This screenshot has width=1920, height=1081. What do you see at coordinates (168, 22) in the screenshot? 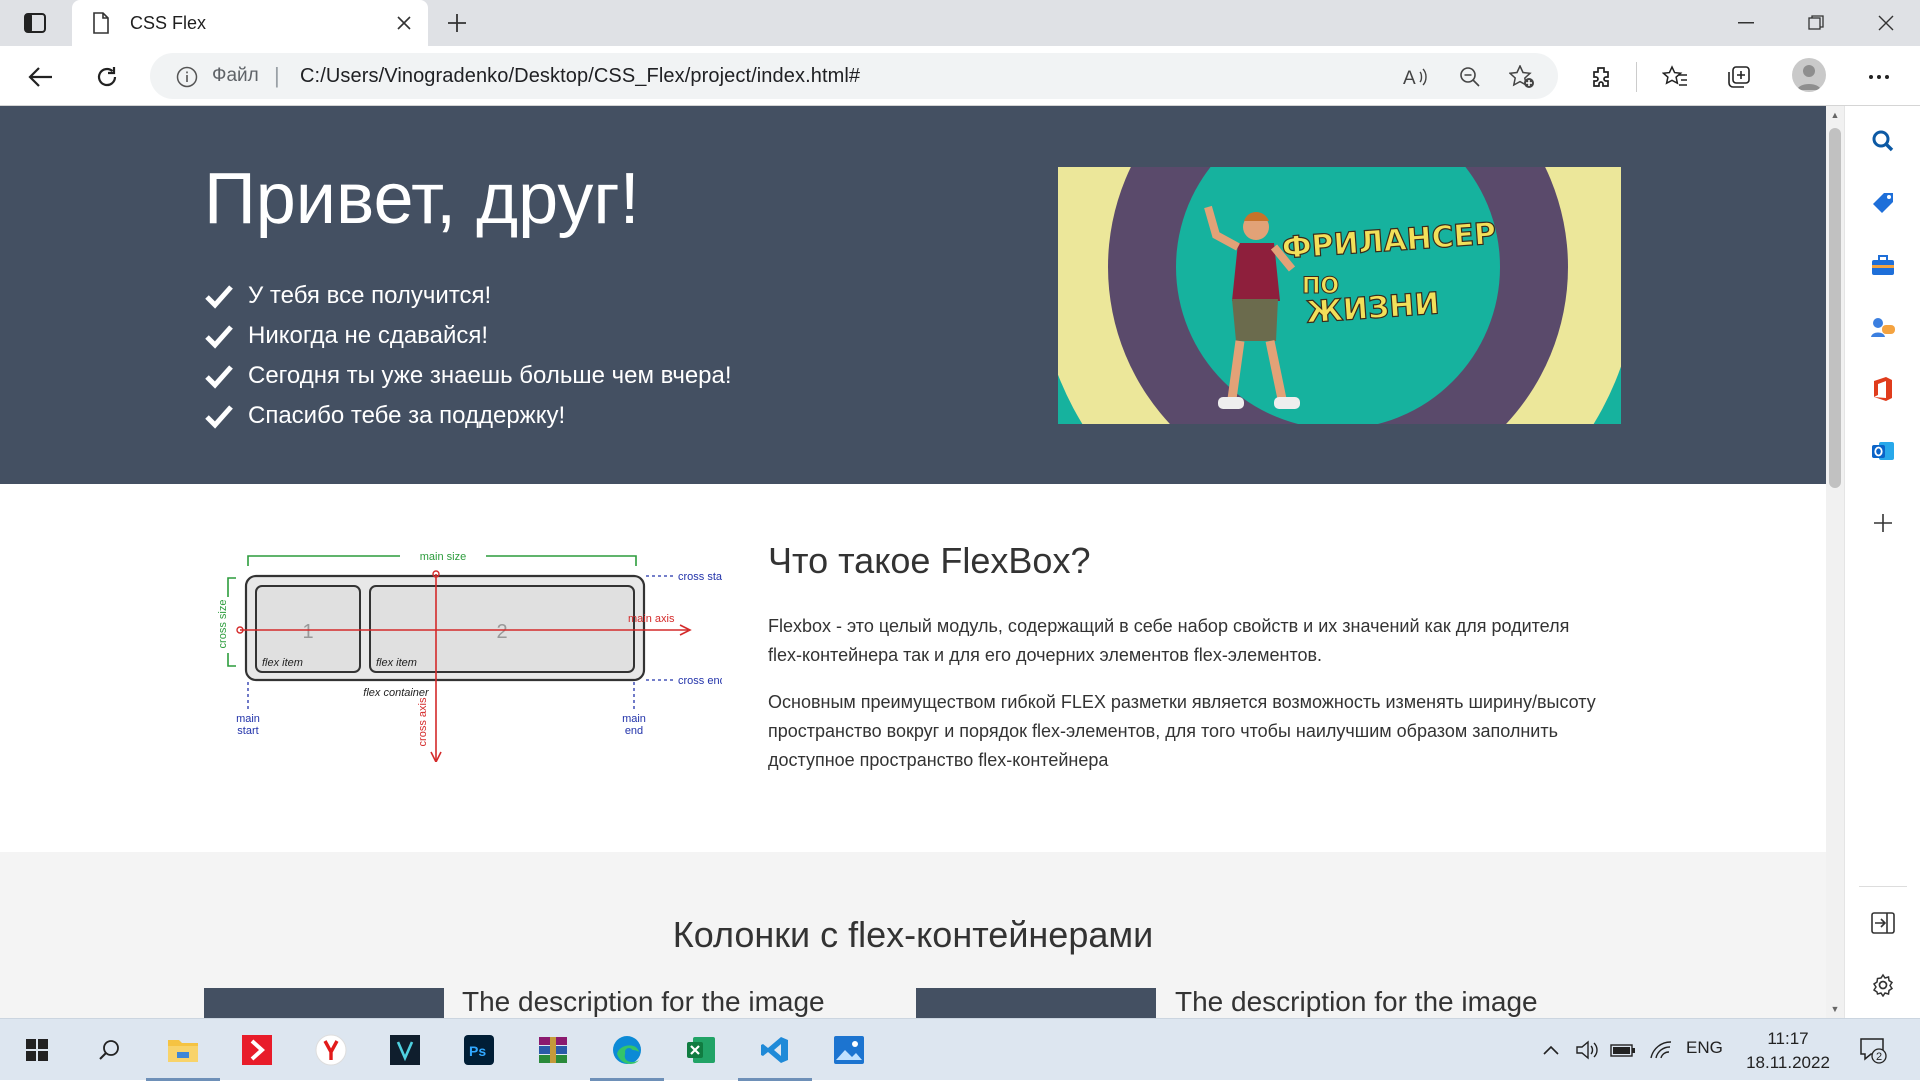
I see `tab-title: CSS Flex` at bounding box center [168, 22].